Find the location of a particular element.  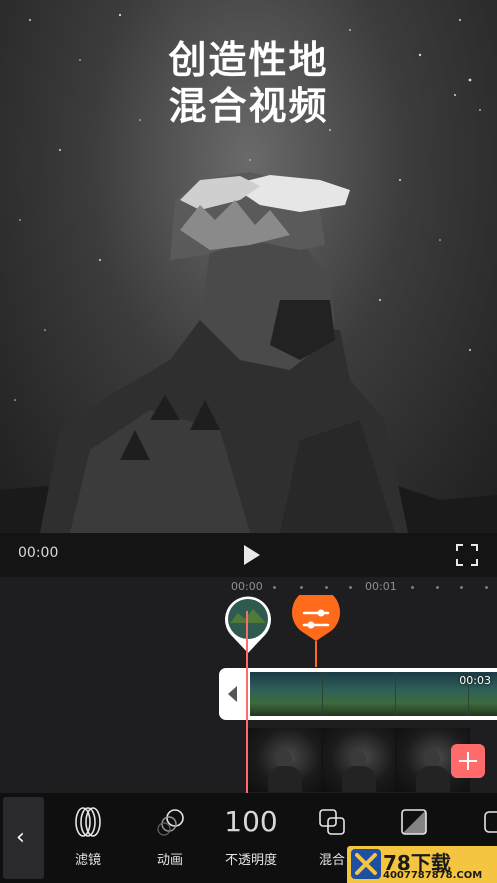

back-button: ‹ is located at coordinates (23, 838).